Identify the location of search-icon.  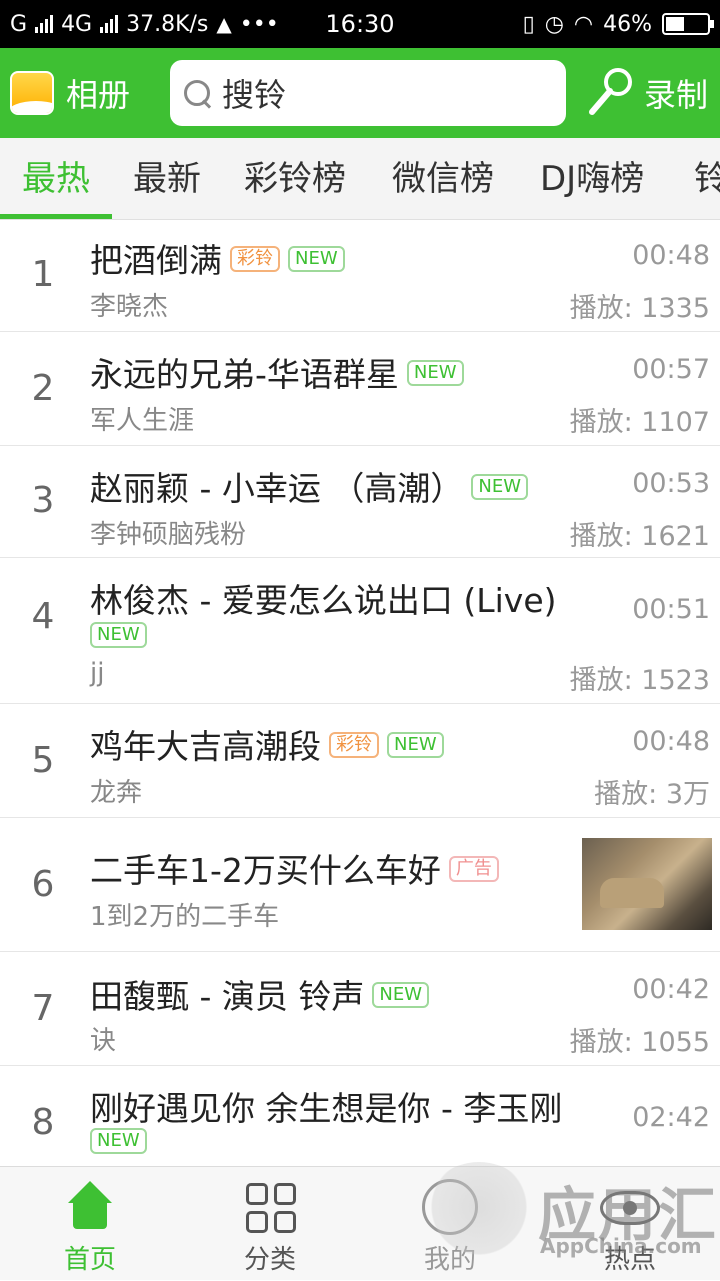
(197, 93).